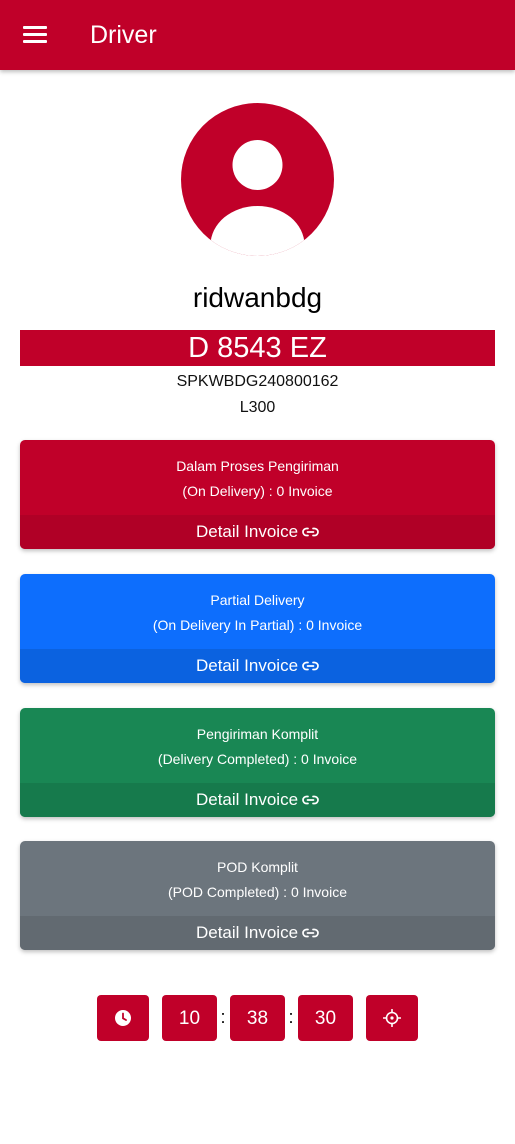 This screenshot has height=1144, width=515. What do you see at coordinates (257, 381) in the screenshot?
I see `spk-code: SPKWBDG240800162` at bounding box center [257, 381].